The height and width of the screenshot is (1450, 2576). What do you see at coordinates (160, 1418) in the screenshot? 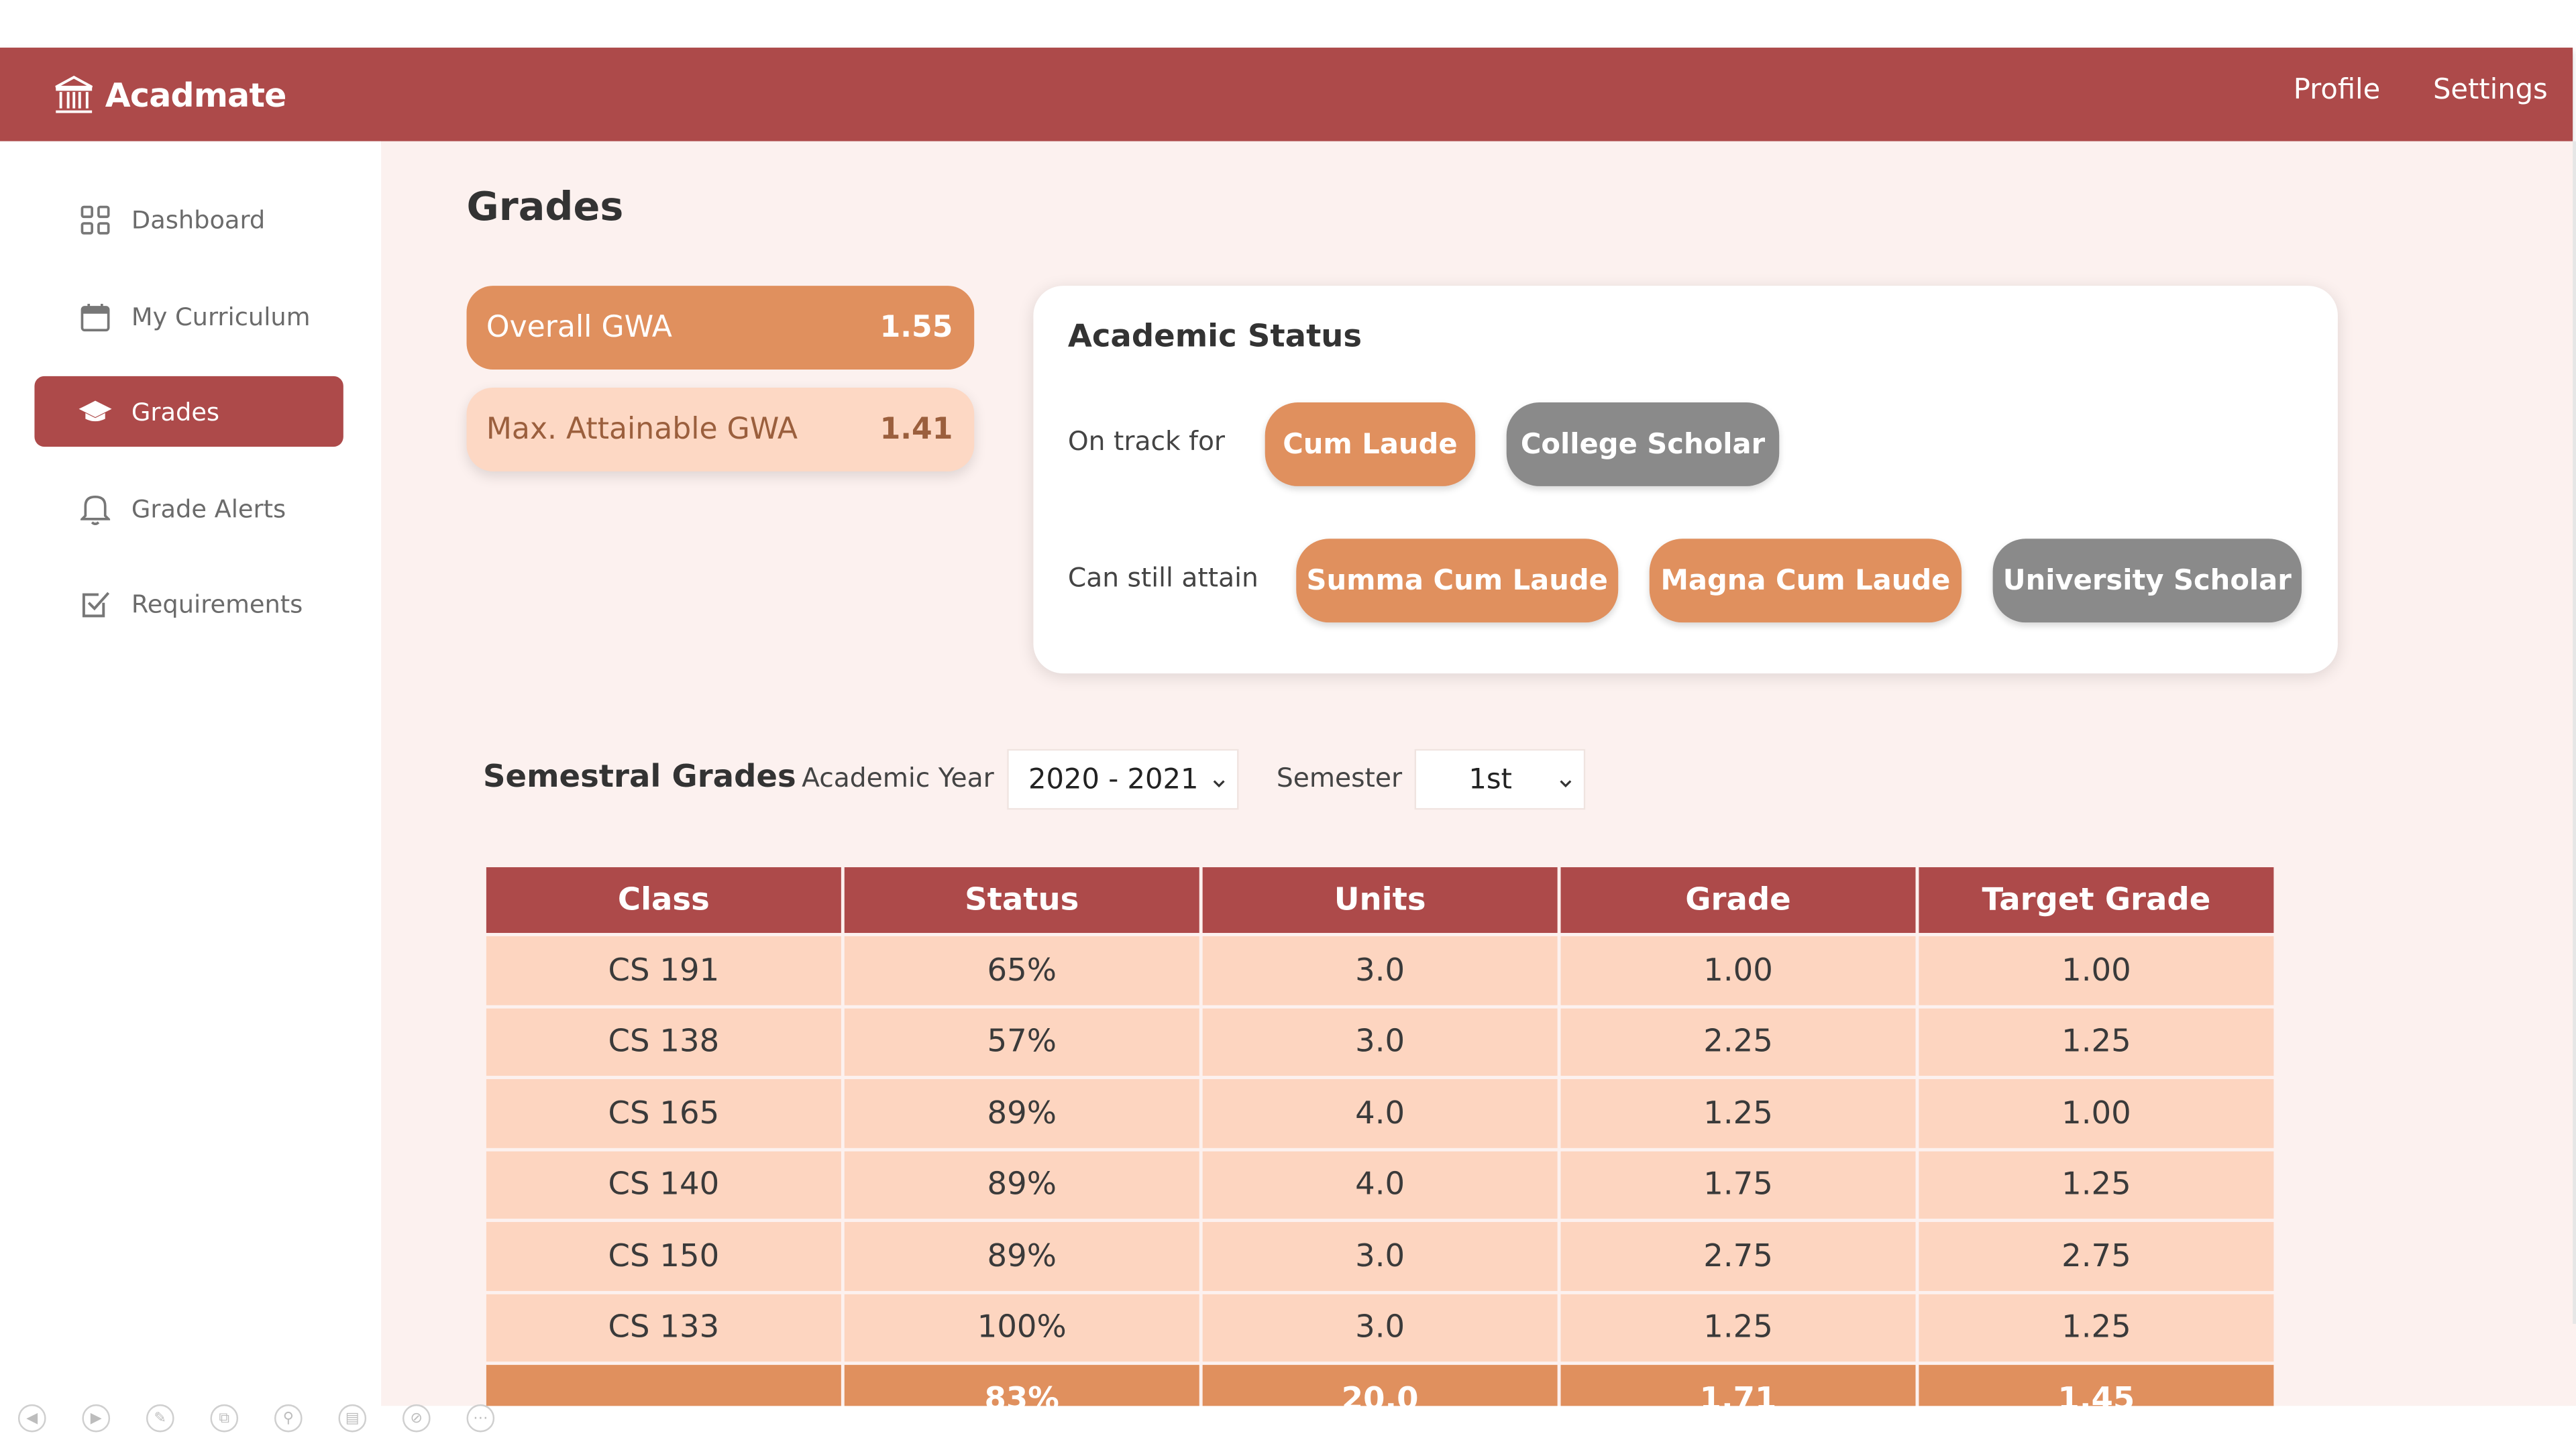
I see `pen-icon: ✎` at bounding box center [160, 1418].